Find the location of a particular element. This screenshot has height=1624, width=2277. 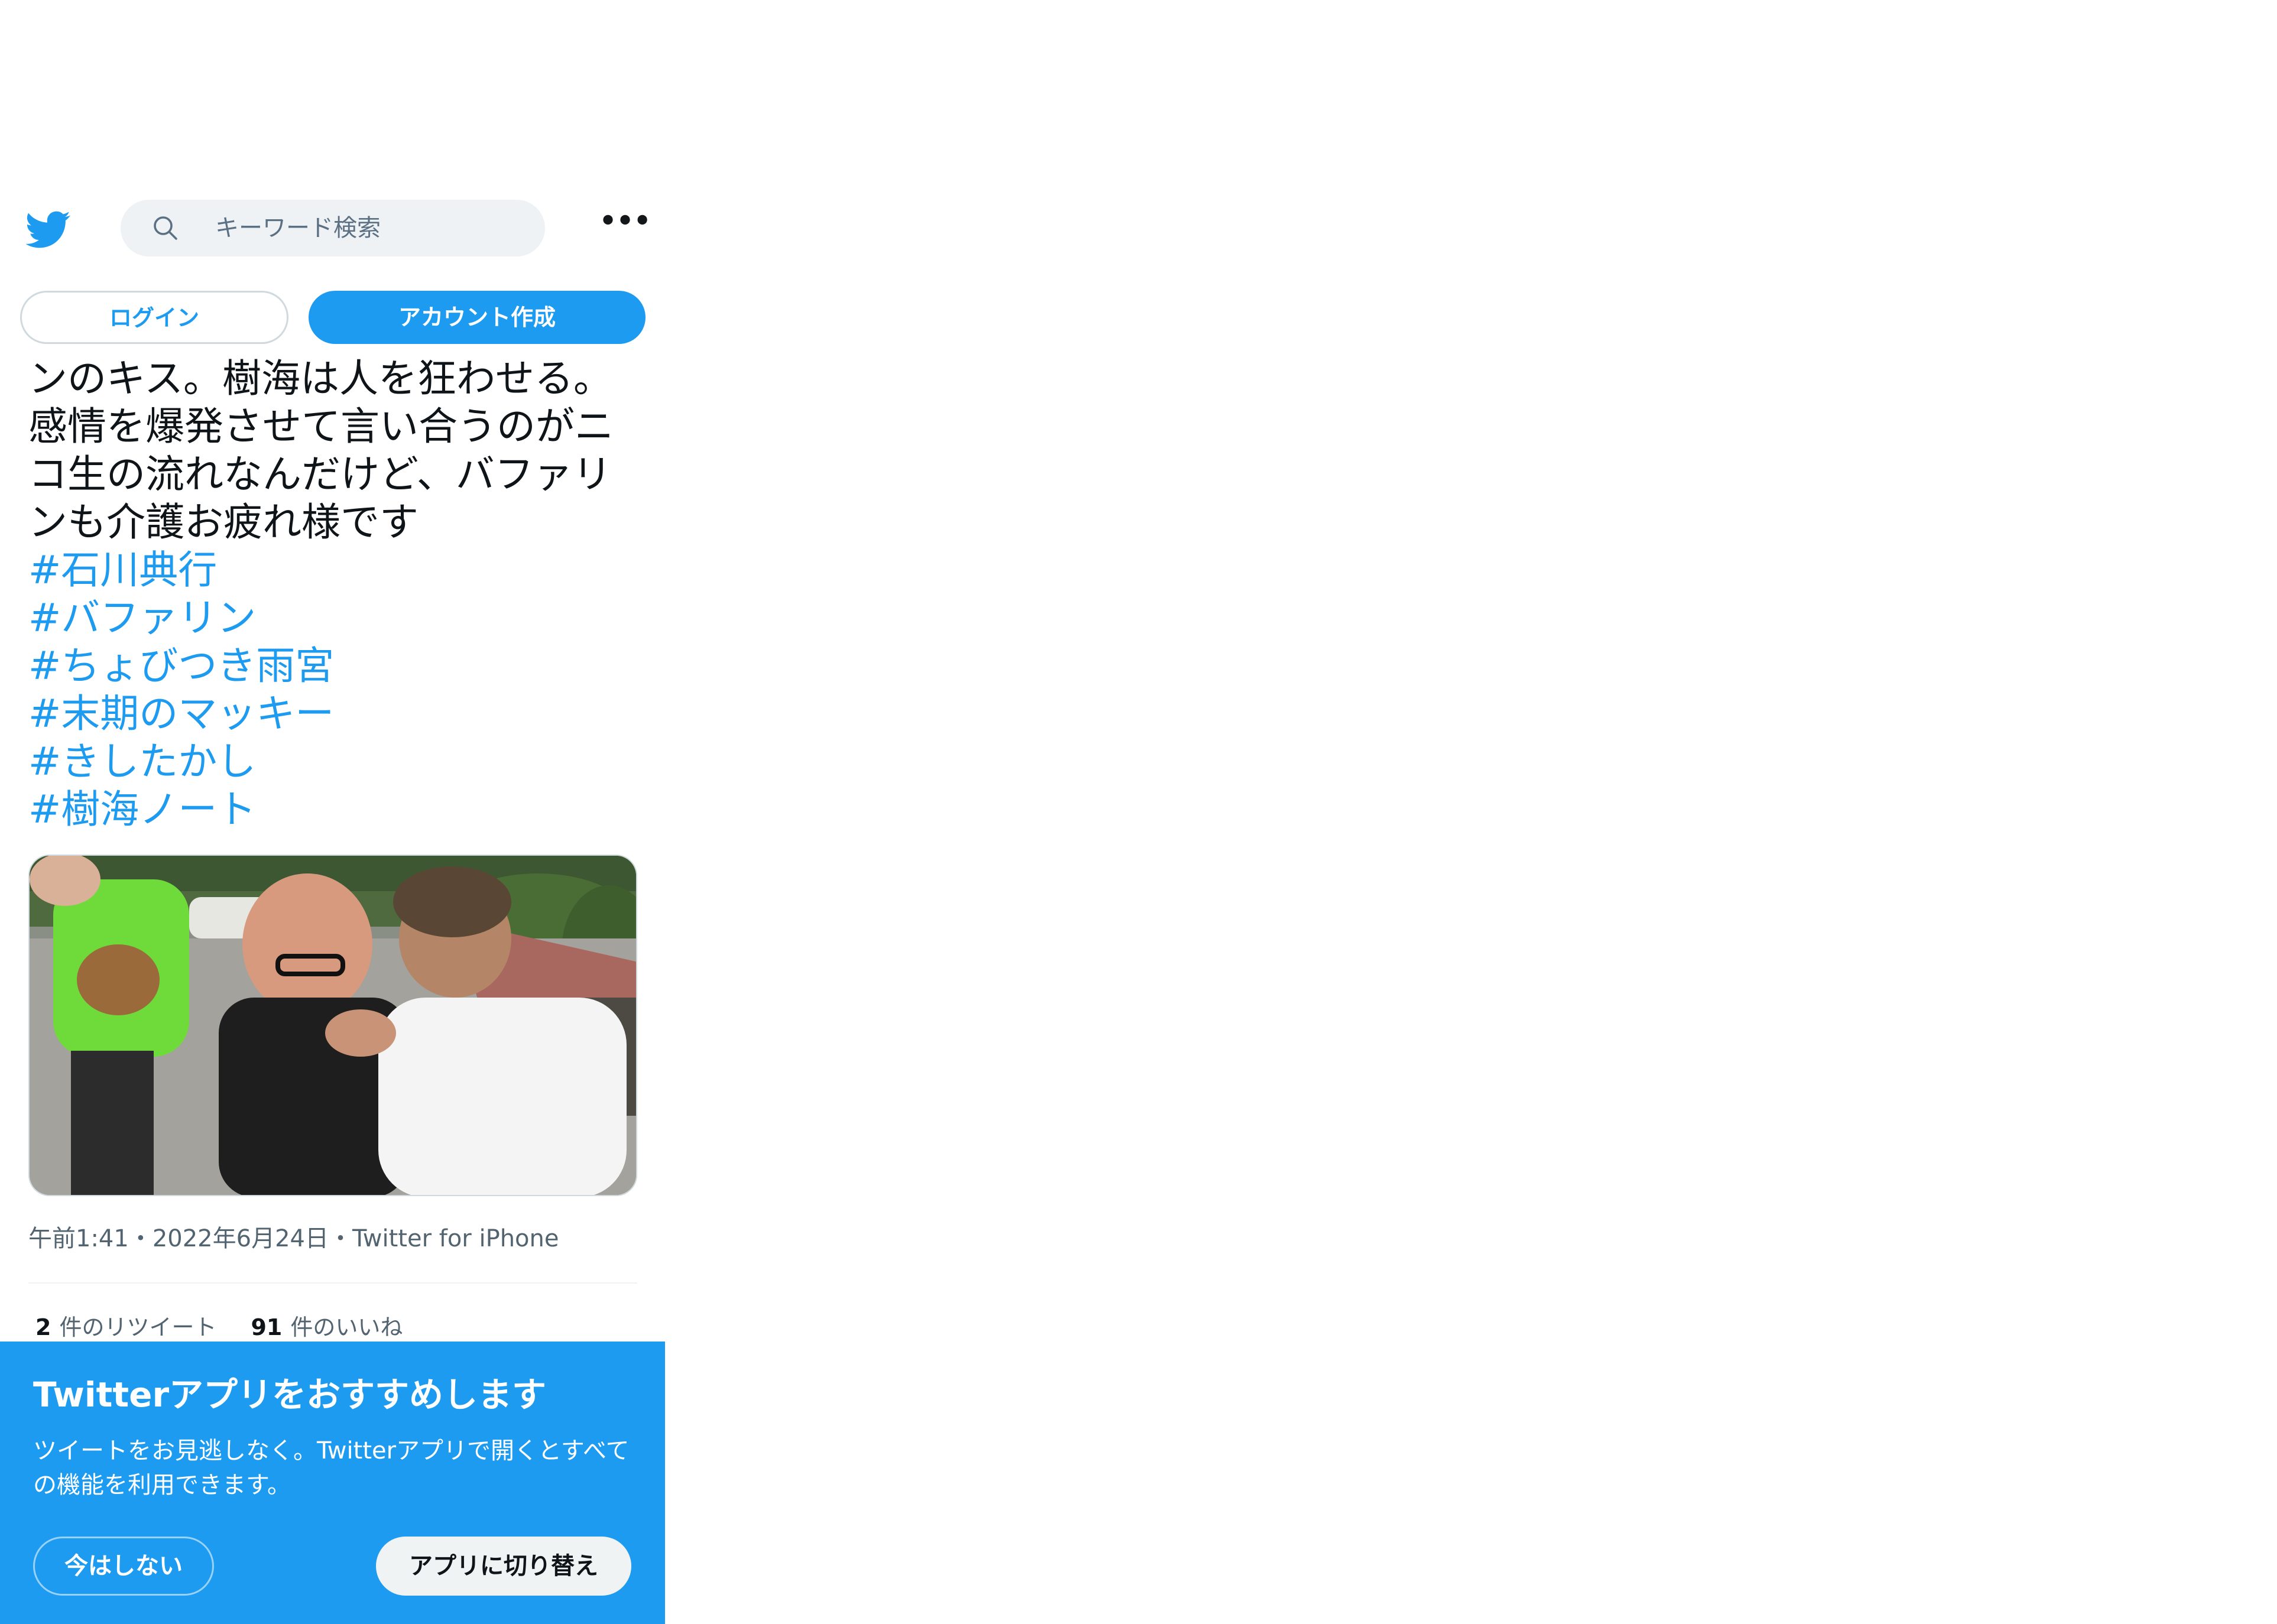

switch-to-app-button: アプリに切り替え is located at coordinates (503, 1566).